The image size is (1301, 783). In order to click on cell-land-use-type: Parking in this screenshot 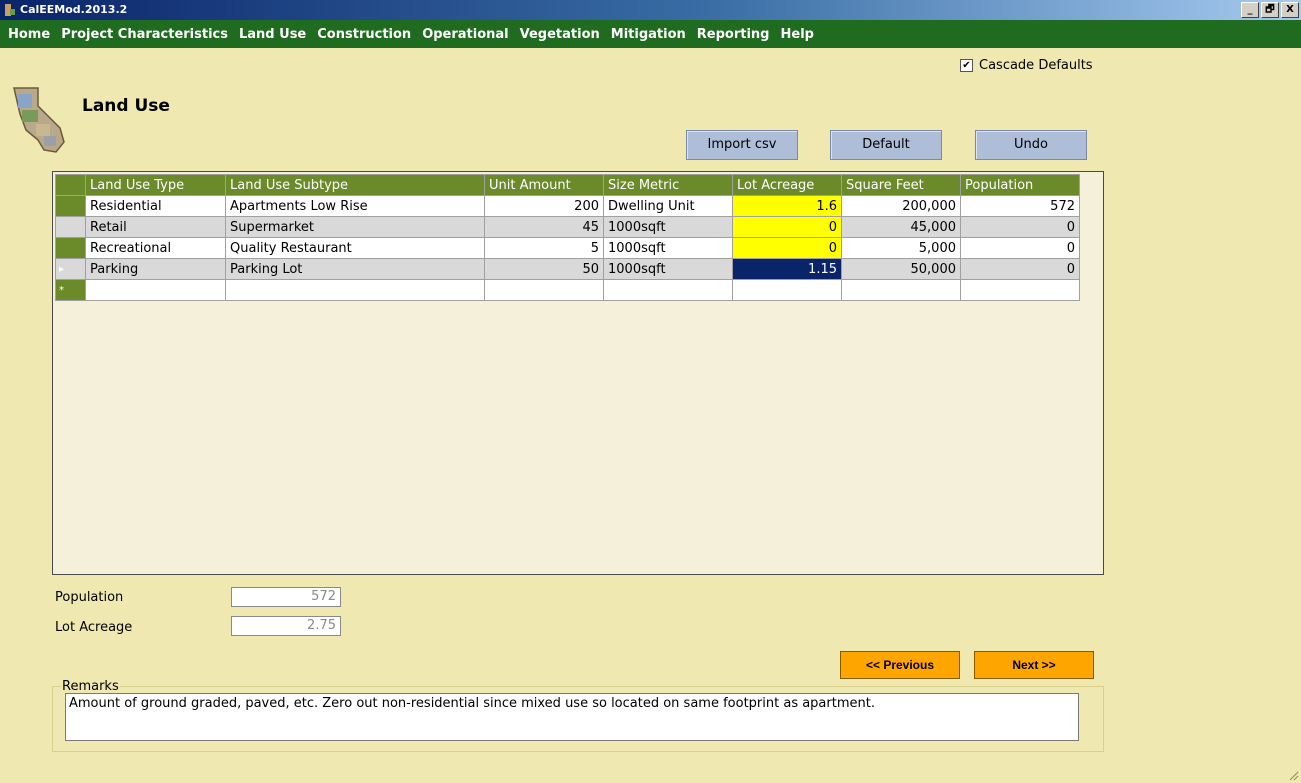, I will do `click(155, 269)`.